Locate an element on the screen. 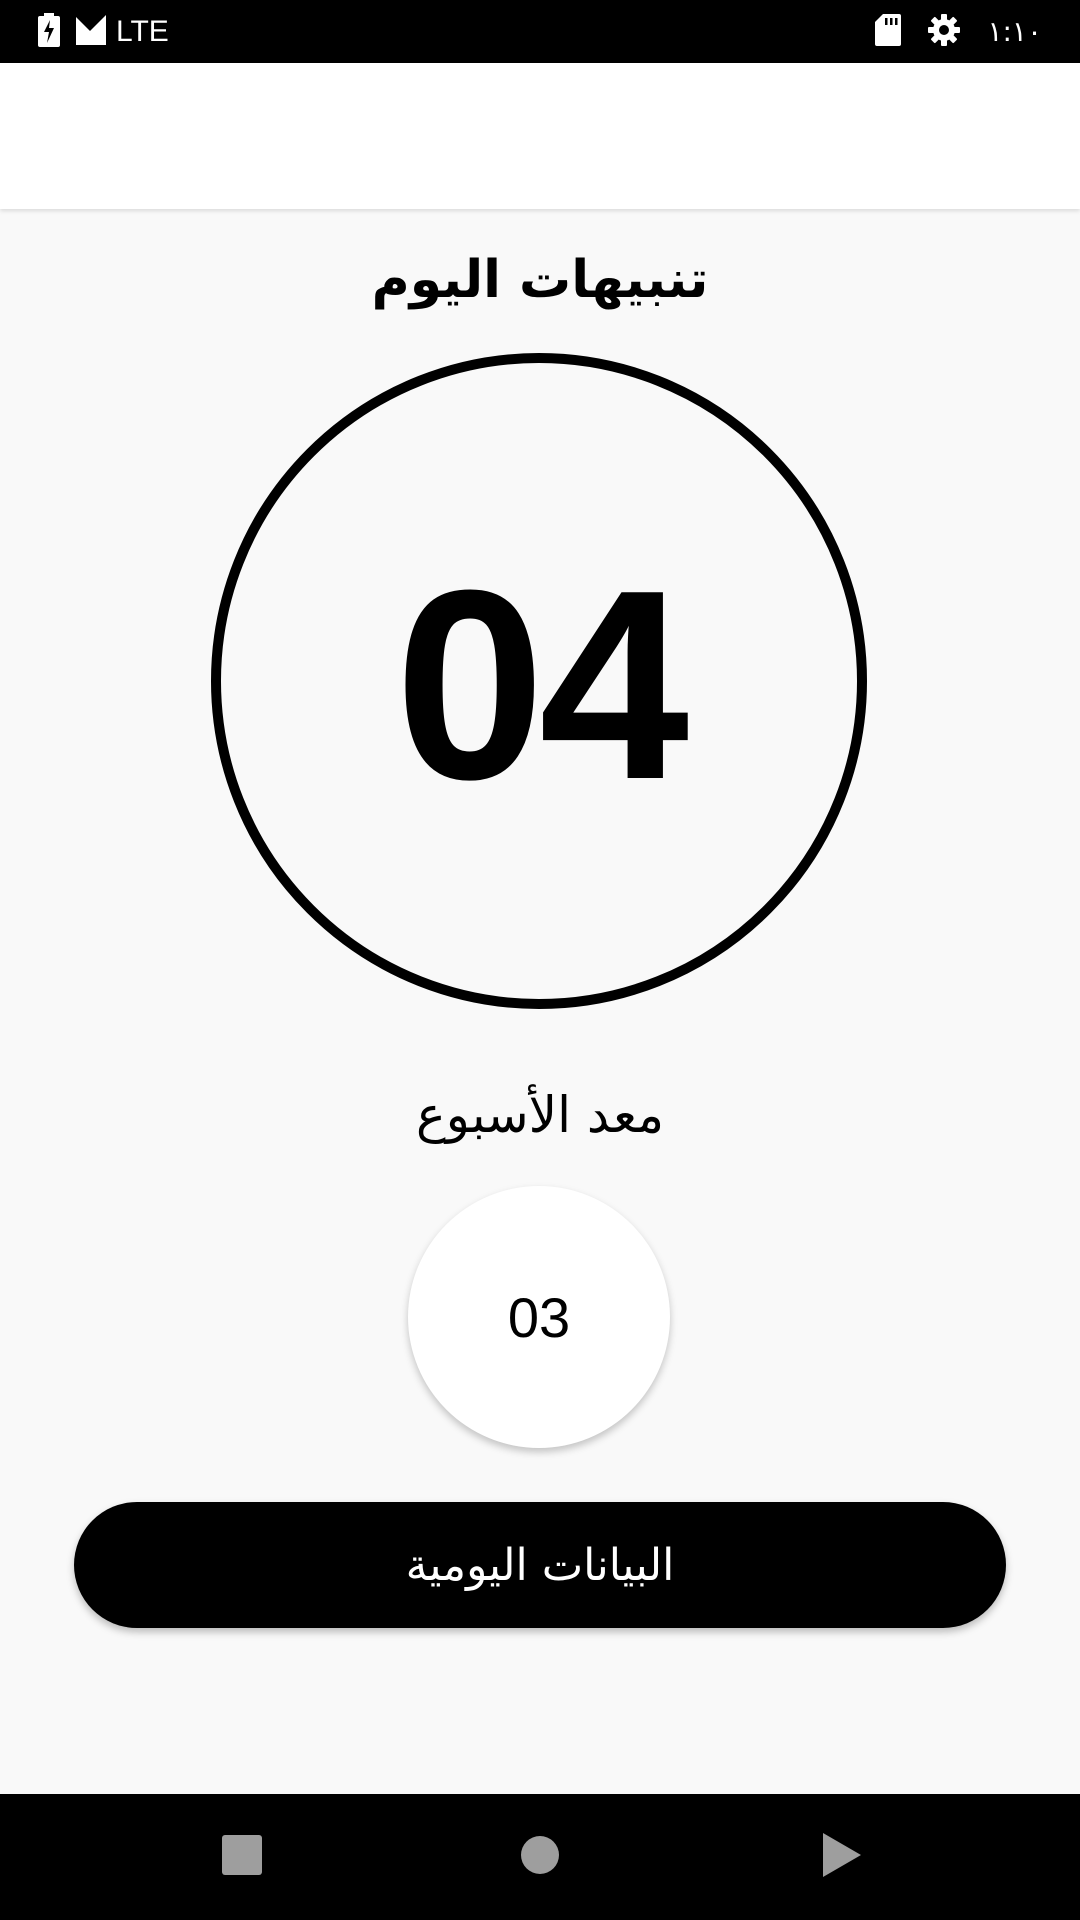 The height and width of the screenshot is (1920, 1080). status-bar: LTE ١:١٠ is located at coordinates (540, 31).